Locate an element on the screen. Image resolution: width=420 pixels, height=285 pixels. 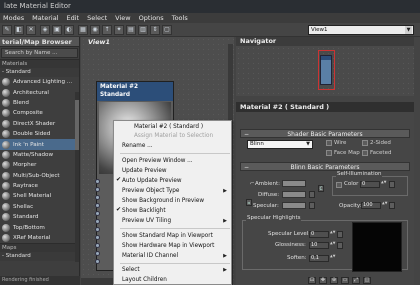
go-parent-icon: ↑ is located at coordinates (107, 30).